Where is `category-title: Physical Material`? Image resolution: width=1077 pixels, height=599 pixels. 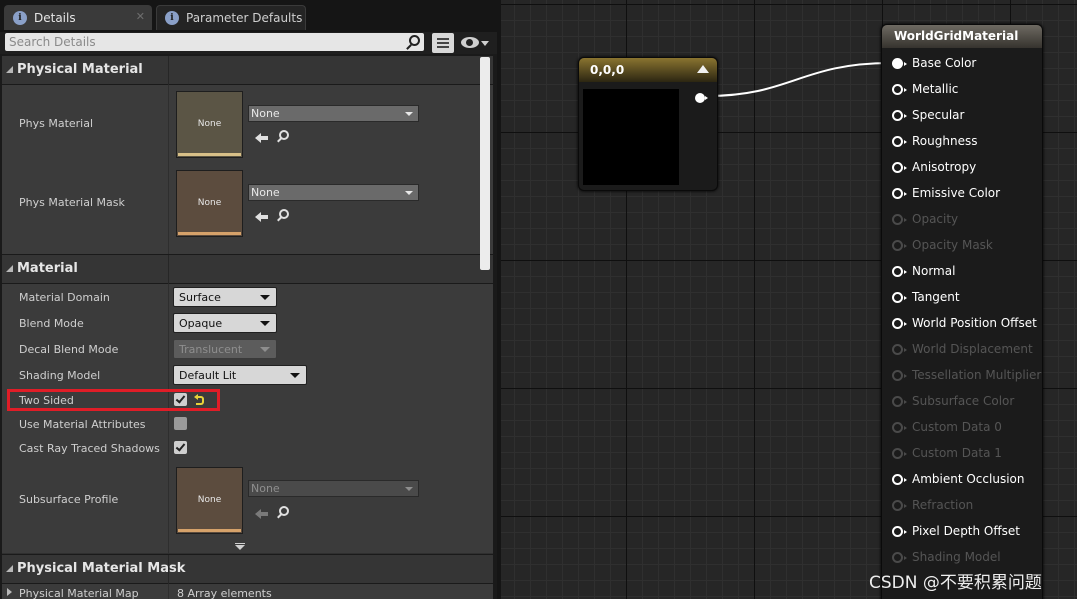
category-title: Physical Material is located at coordinates (80, 69).